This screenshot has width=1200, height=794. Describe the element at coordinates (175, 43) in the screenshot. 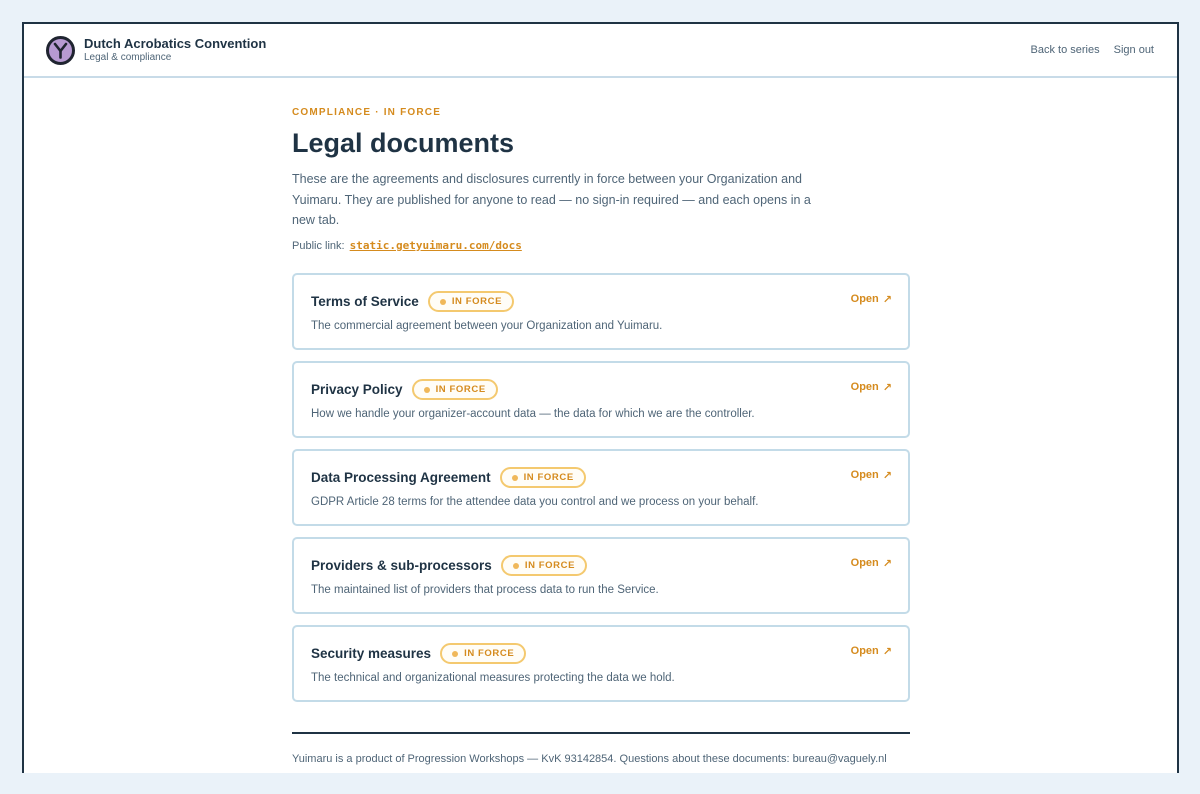

I see `brand-title: Dutch Acrobatics Convention` at that location.